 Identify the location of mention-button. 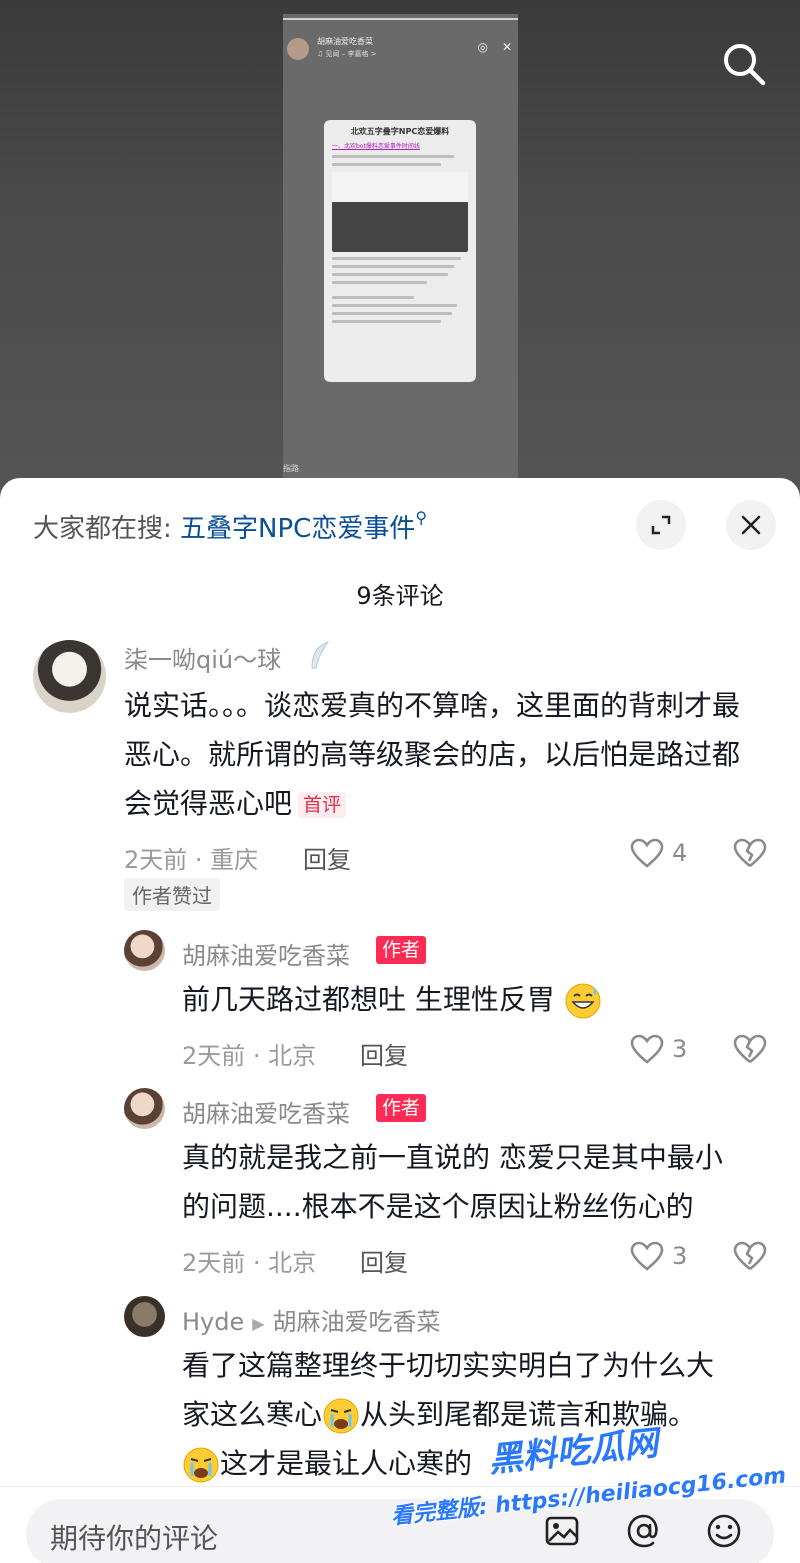
(644, 1531).